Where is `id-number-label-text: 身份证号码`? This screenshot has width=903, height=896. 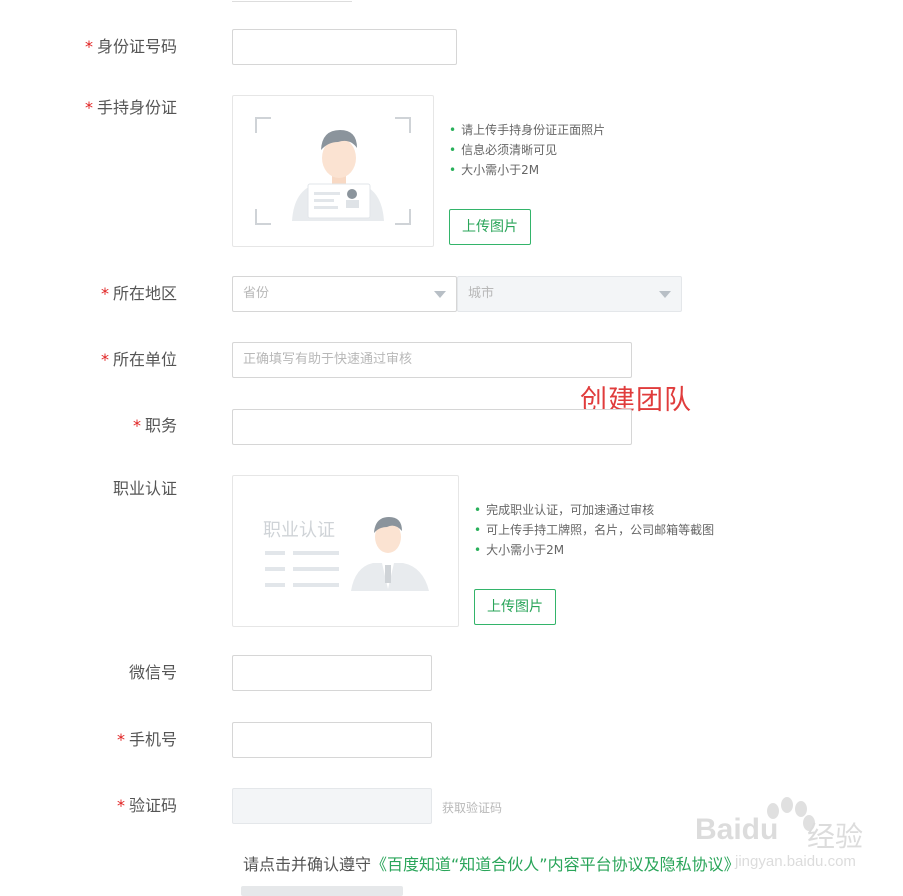
id-number-label-text: 身份证号码 is located at coordinates (136, 46).